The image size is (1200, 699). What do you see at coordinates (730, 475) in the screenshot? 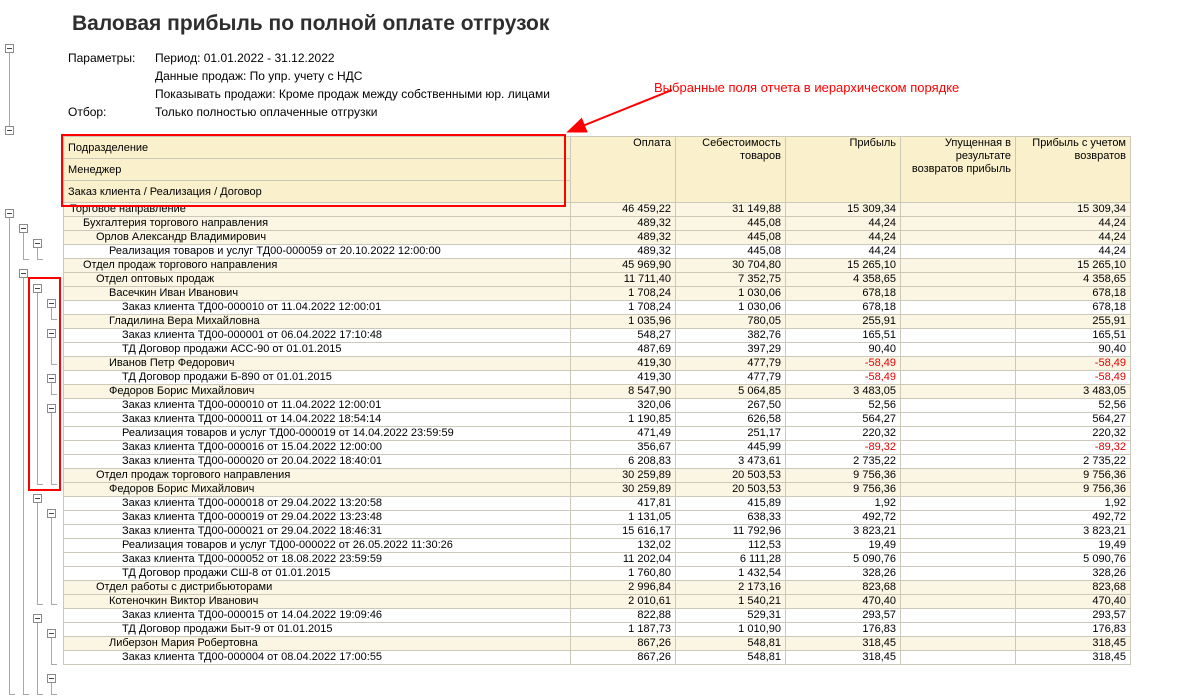
I see `cell-value: 20 503,53` at bounding box center [730, 475].